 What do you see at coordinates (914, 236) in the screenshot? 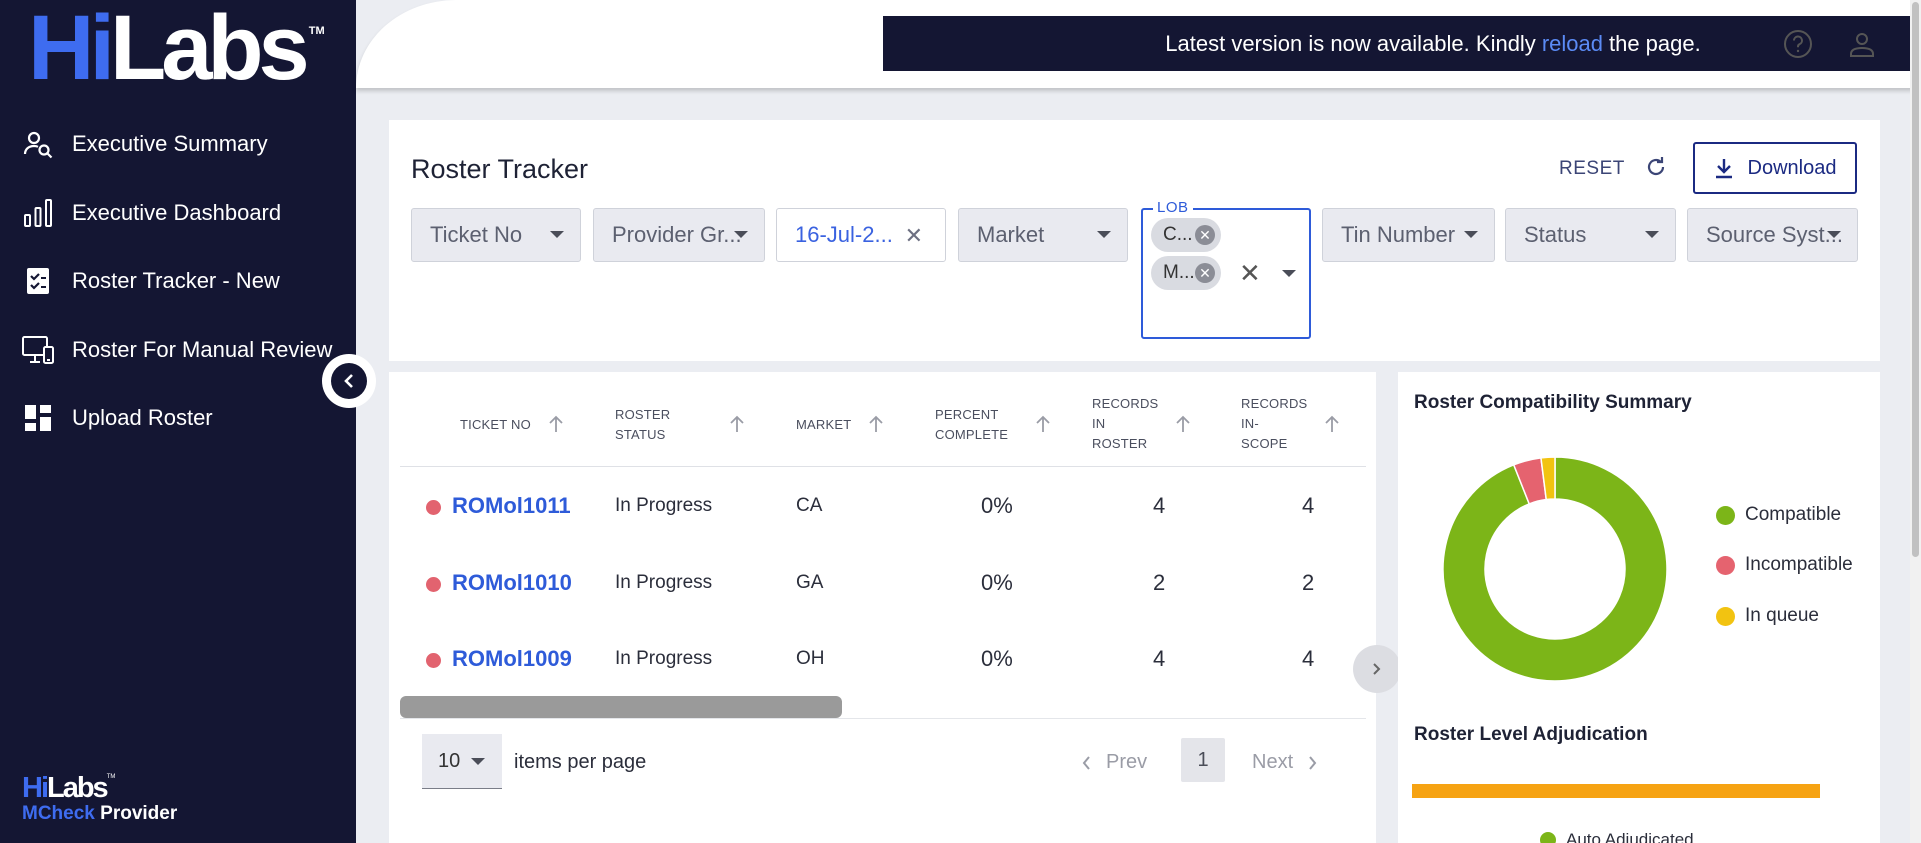
I see `clear-date-icon: ✕` at bounding box center [914, 236].